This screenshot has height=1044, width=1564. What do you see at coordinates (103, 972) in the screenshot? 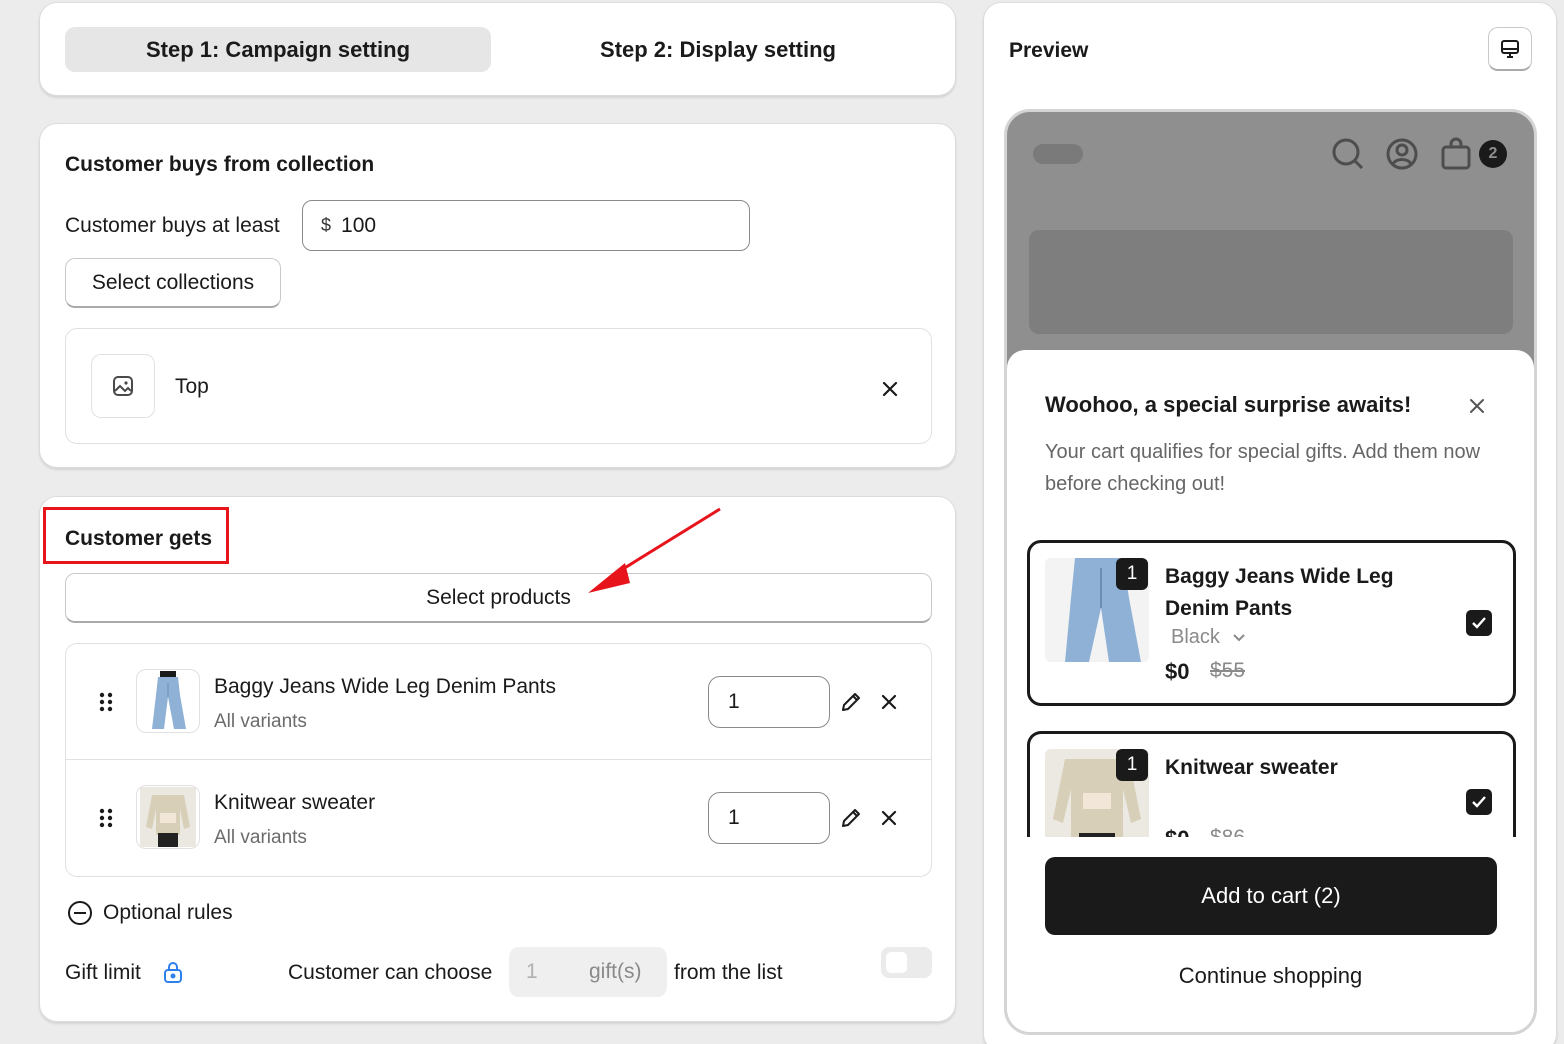
I see `gift-limit-label: Gift limit` at bounding box center [103, 972].